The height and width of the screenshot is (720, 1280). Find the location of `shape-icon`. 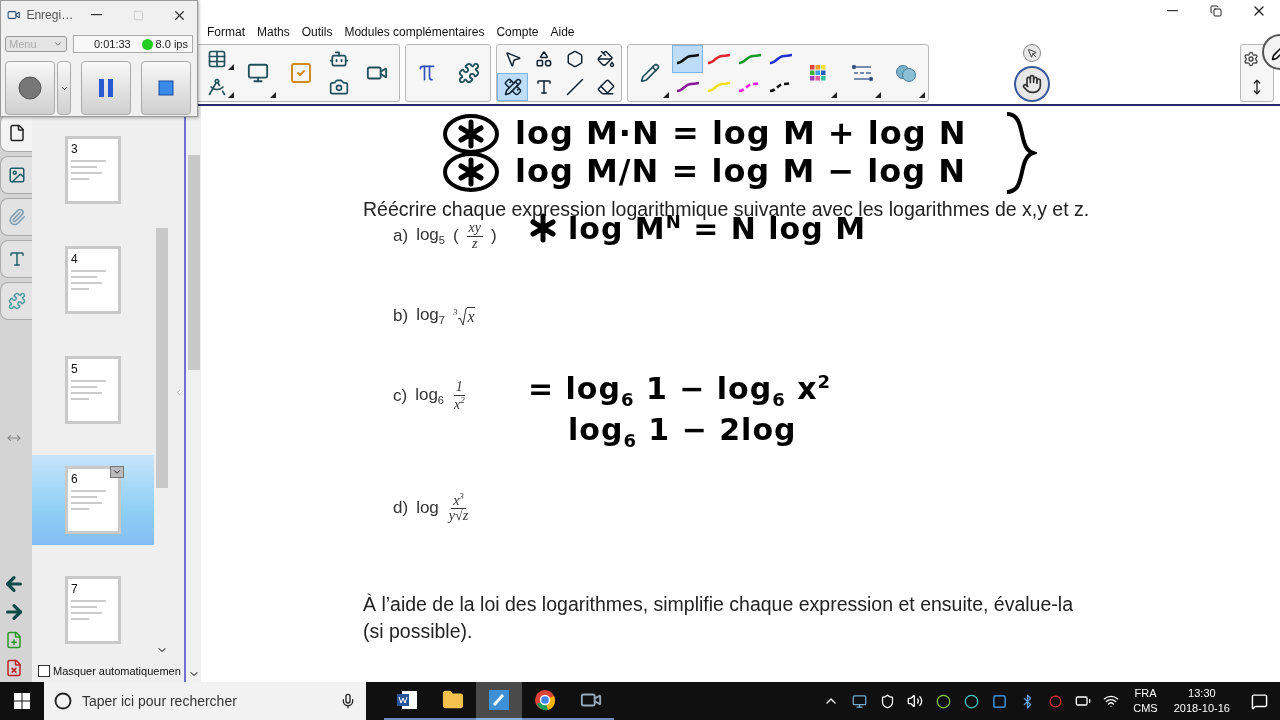

shape-icon is located at coordinates (543, 59).